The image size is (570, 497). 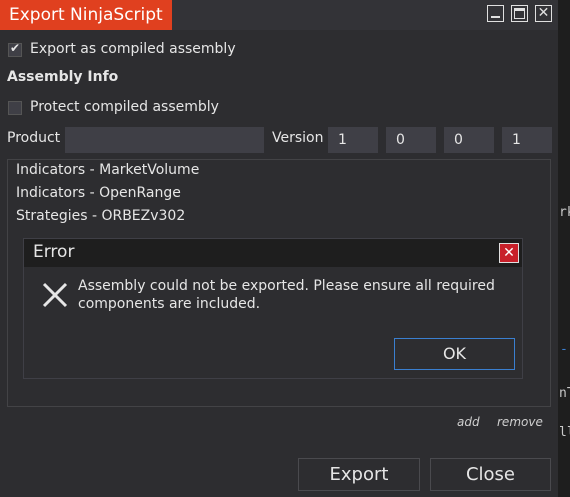 I want to click on list-item: Indicators - OpenRange, so click(x=98, y=193).